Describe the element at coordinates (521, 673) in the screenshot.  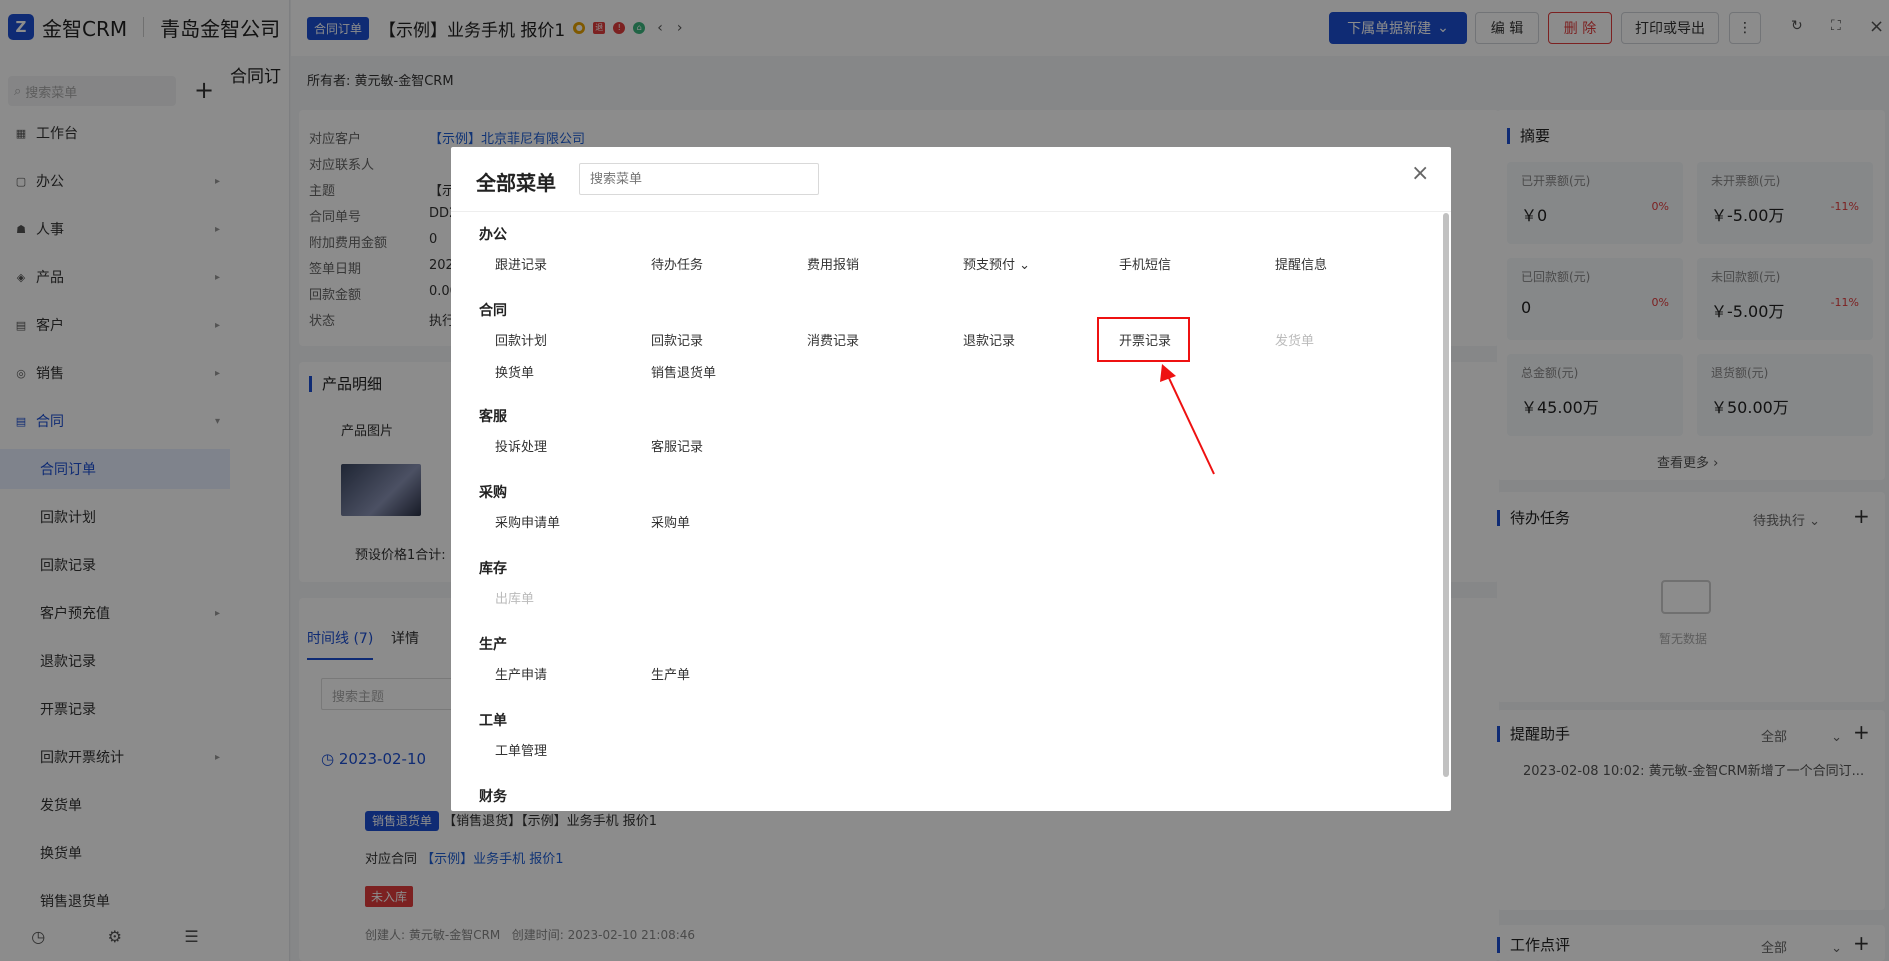
I see `menu-item-production-request: 生产申请` at that location.